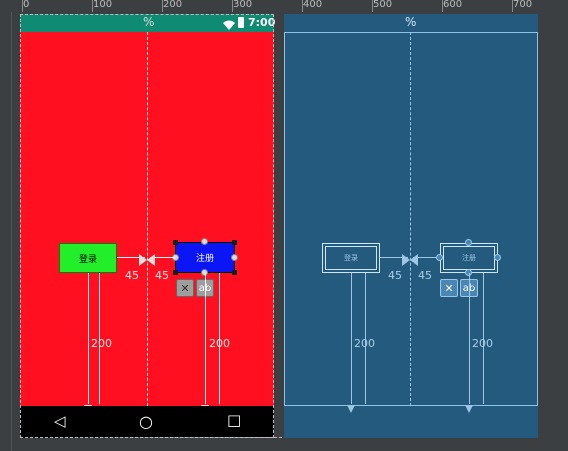 Image resolution: width=568 pixels, height=451 pixels. Describe the element at coordinates (469, 258) in the screenshot. I see `blueprint-register-inner` at that location.